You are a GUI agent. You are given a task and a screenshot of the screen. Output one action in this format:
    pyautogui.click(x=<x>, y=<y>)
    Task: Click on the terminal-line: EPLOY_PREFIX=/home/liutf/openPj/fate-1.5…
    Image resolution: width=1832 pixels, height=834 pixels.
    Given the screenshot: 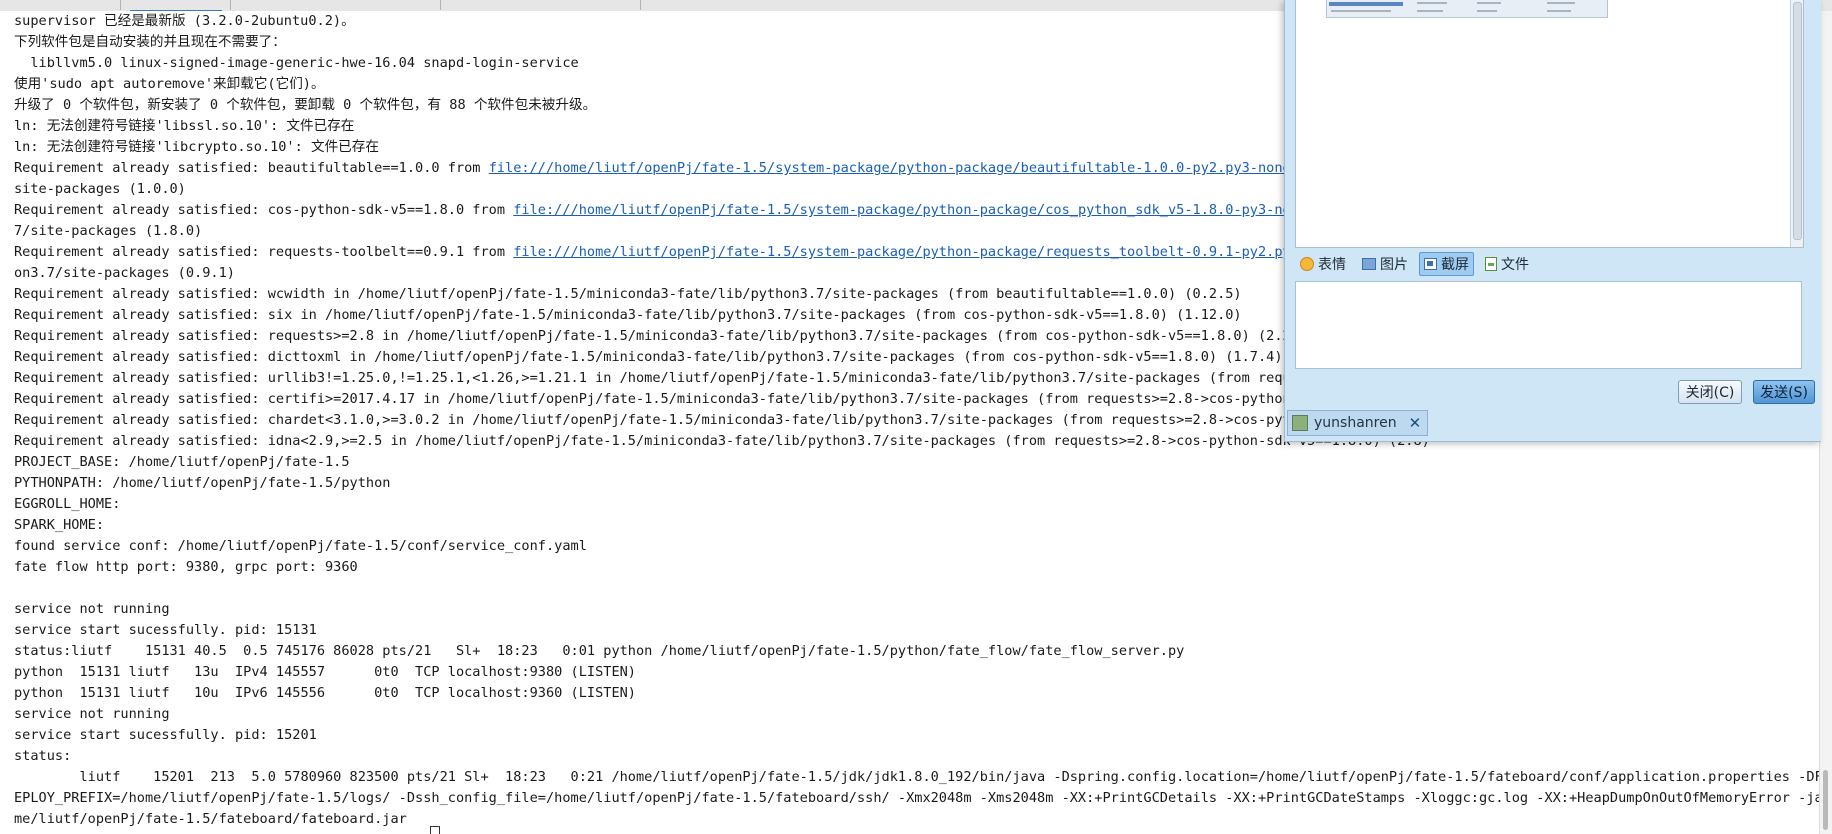 What is the action you would take?
    pyautogui.click(x=917, y=798)
    